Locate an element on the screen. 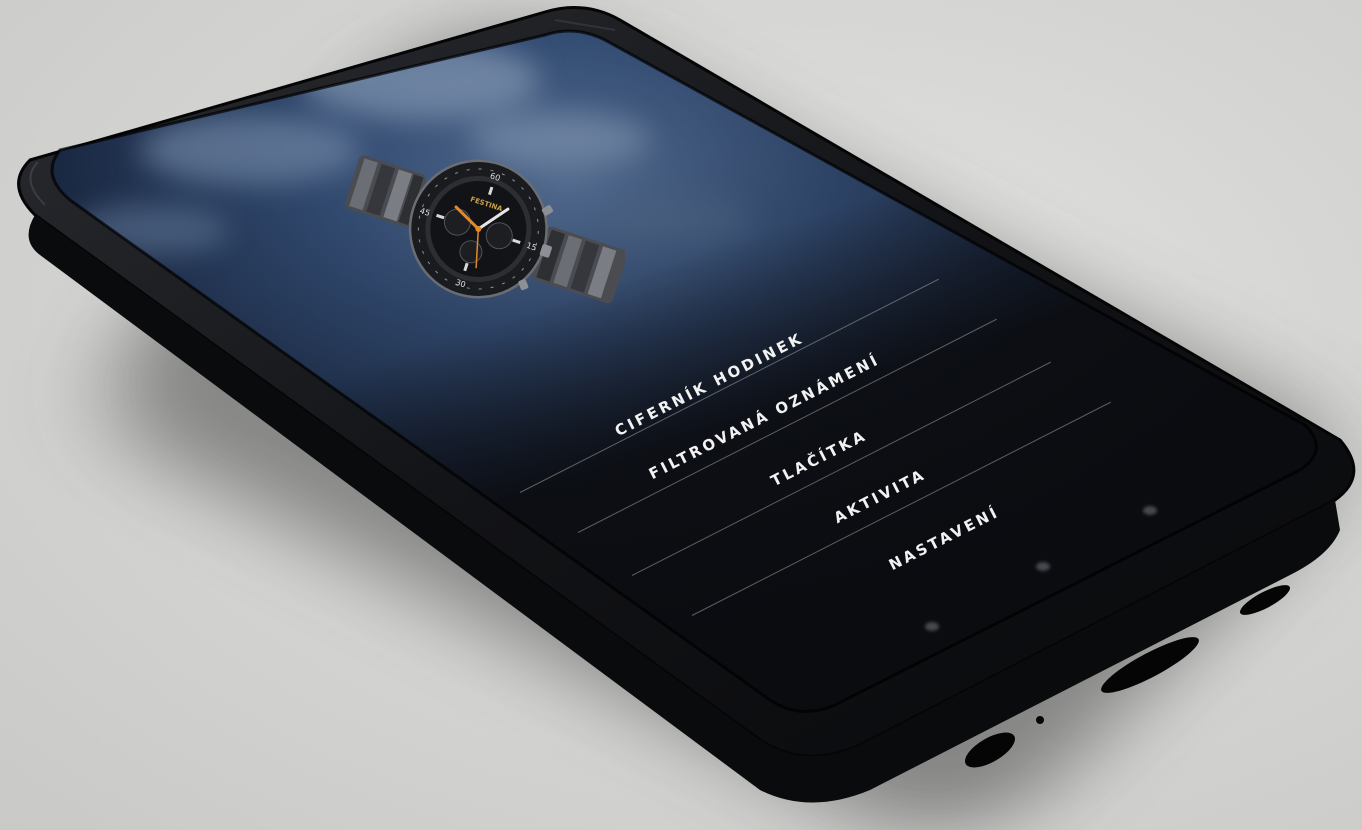  nav-back-button is located at coordinates (932, 626).